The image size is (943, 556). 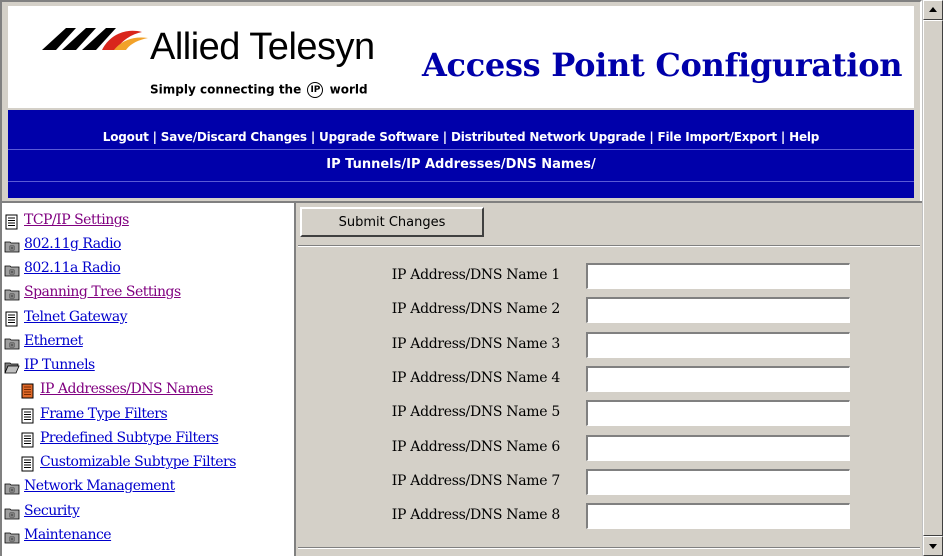 I want to click on field-label: IP Address/DNS Name 4, so click(x=476, y=377).